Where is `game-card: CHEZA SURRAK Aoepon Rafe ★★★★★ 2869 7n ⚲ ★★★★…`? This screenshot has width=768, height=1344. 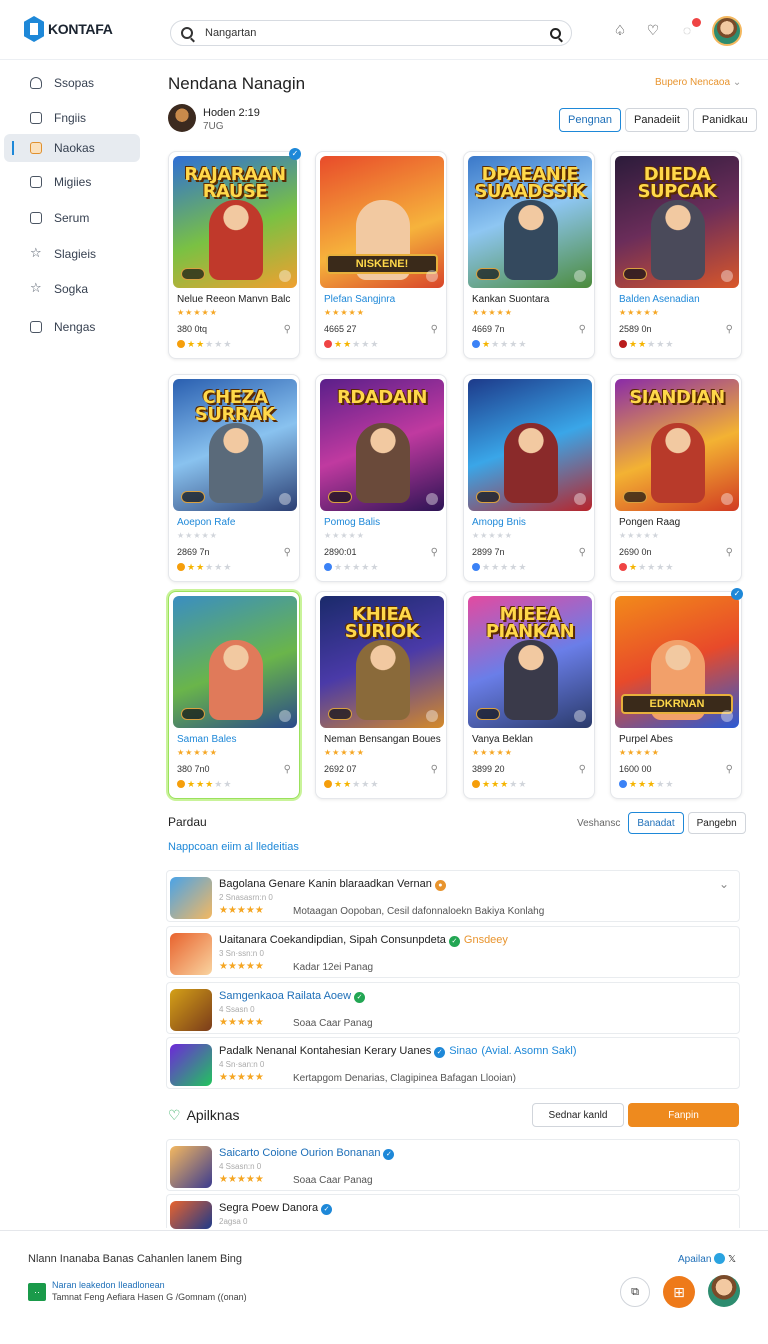 game-card: CHEZA SURRAK Aoepon Rafe ★★★★★ 2869 7n ⚲ ★★★★… is located at coordinates (234, 478).